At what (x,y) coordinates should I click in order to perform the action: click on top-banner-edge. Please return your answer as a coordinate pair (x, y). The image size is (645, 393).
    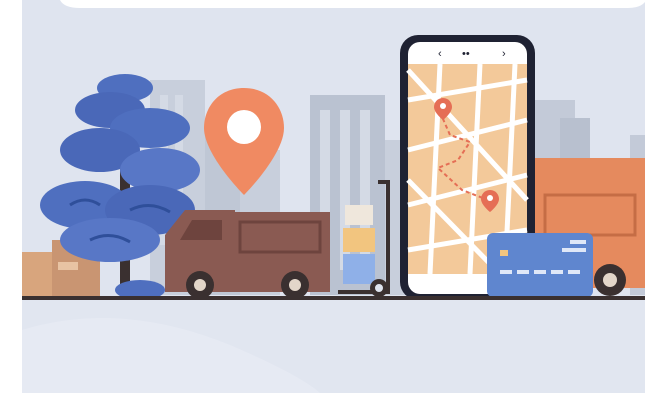
    Looking at the image, I should click on (352, 4).